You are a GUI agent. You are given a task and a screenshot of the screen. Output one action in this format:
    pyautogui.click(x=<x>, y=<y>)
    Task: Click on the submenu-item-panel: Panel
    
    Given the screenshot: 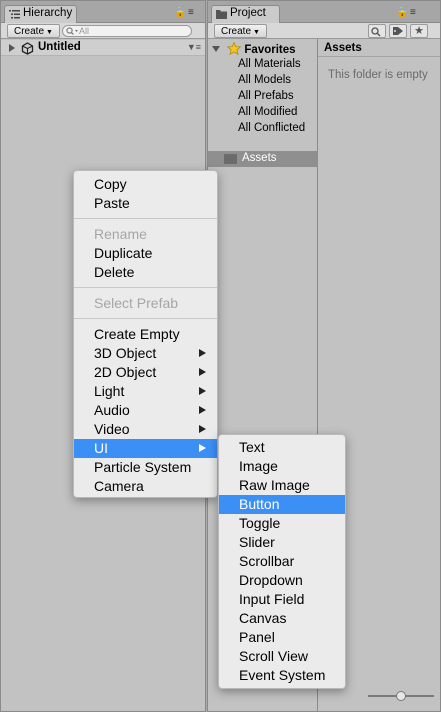 What is the action you would take?
    pyautogui.click(x=282, y=637)
    